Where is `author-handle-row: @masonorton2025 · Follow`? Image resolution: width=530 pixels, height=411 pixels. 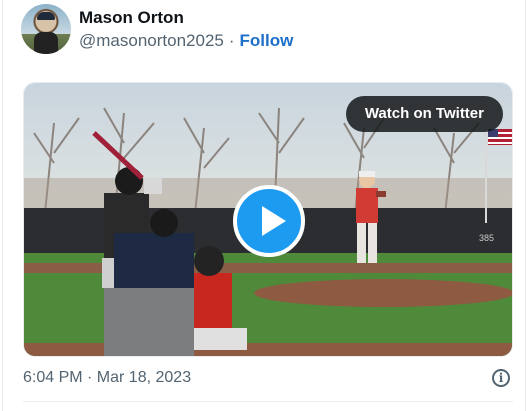
author-handle-row: @masonorton2025 · Follow is located at coordinates (186, 41).